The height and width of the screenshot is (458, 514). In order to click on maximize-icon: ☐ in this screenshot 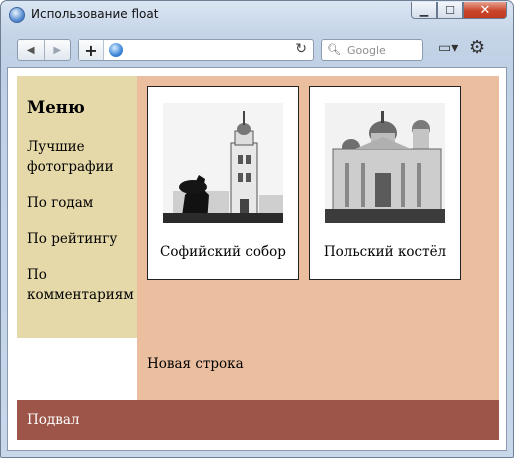, I will do `click(450, 10)`.